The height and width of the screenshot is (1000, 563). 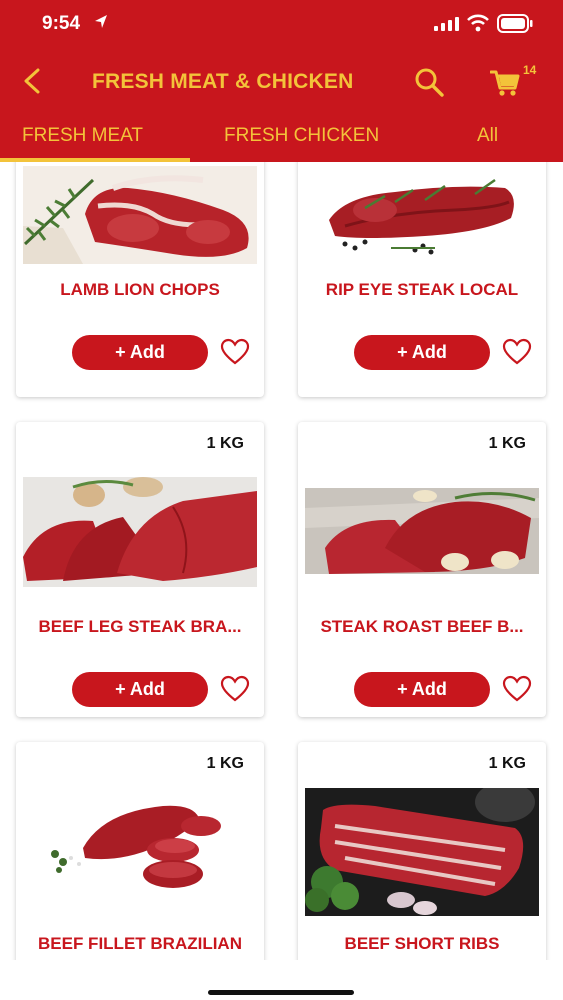 I want to click on search-icon, so click(x=429, y=82).